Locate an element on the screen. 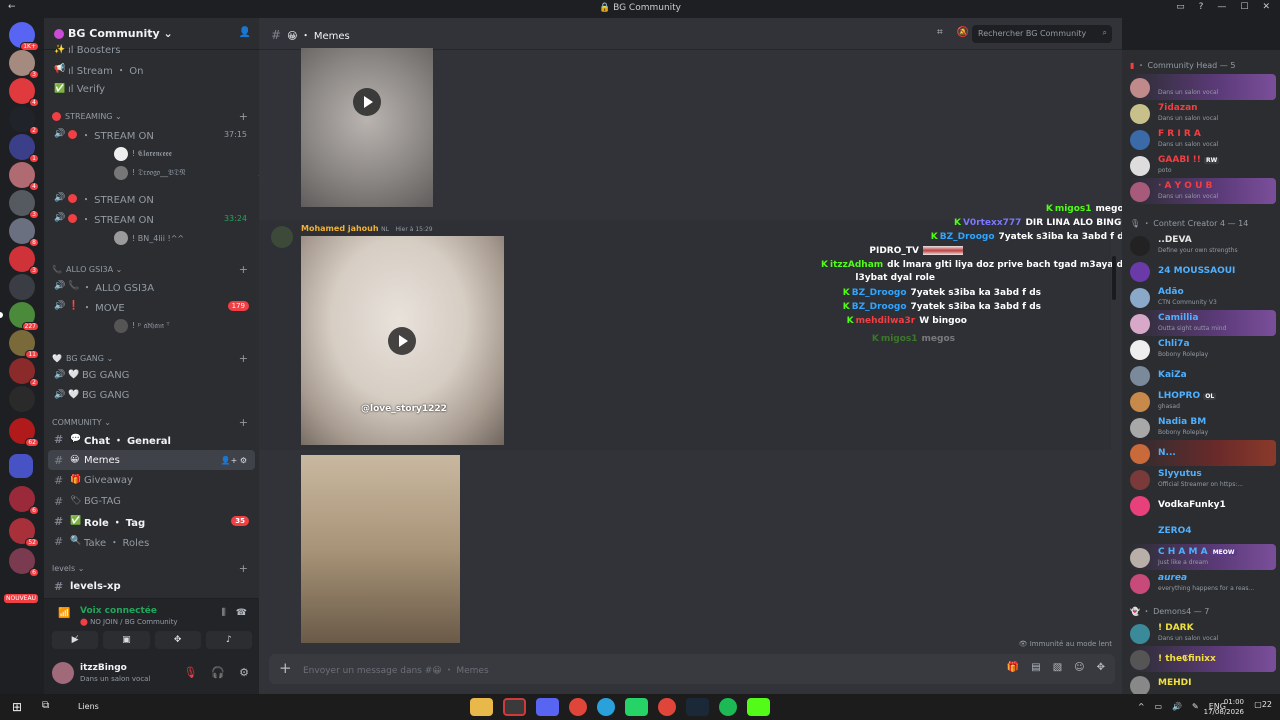 This screenshot has width=1280, height=720. voice-channel-stream-on: 🔊 ・ STREAM ON 33:24 is located at coordinates (151, 218).